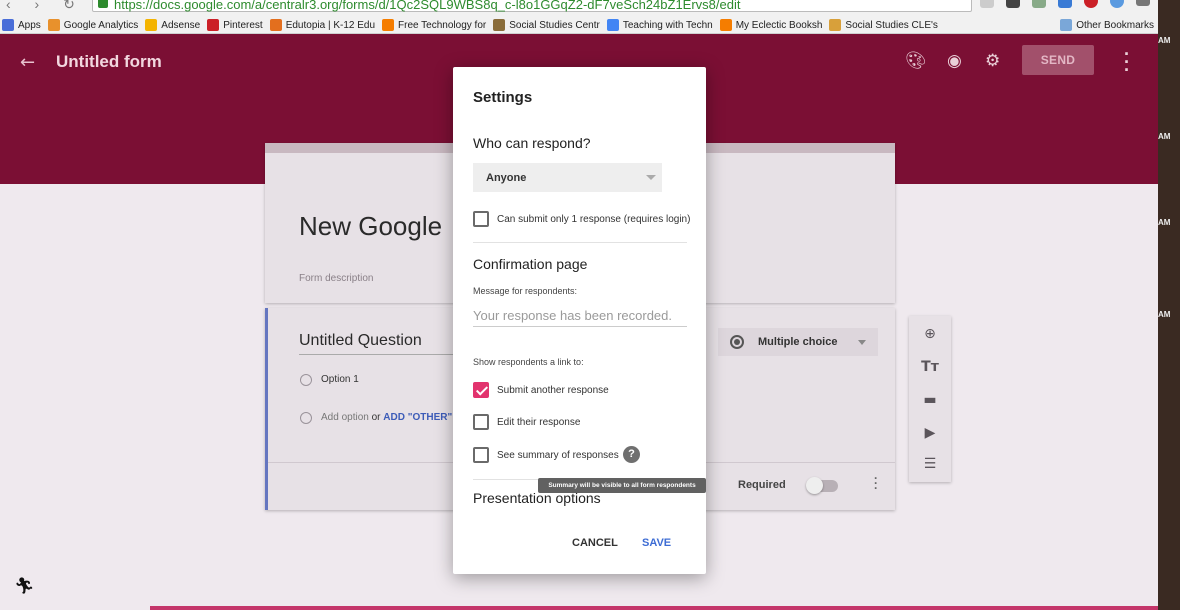 The height and width of the screenshot is (610, 1180). What do you see at coordinates (525, 291) in the screenshot?
I see `message-label: Message for respondents:` at bounding box center [525, 291].